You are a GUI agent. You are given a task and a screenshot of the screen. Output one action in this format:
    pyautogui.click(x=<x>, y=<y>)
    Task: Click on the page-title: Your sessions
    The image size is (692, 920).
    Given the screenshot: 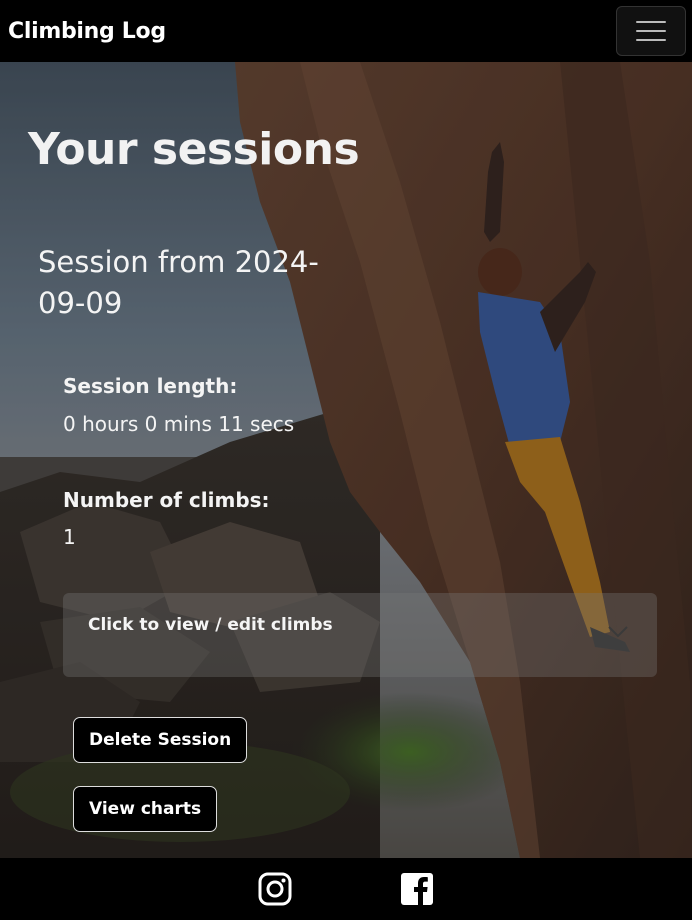 What is the action you would take?
    pyautogui.click(x=194, y=149)
    